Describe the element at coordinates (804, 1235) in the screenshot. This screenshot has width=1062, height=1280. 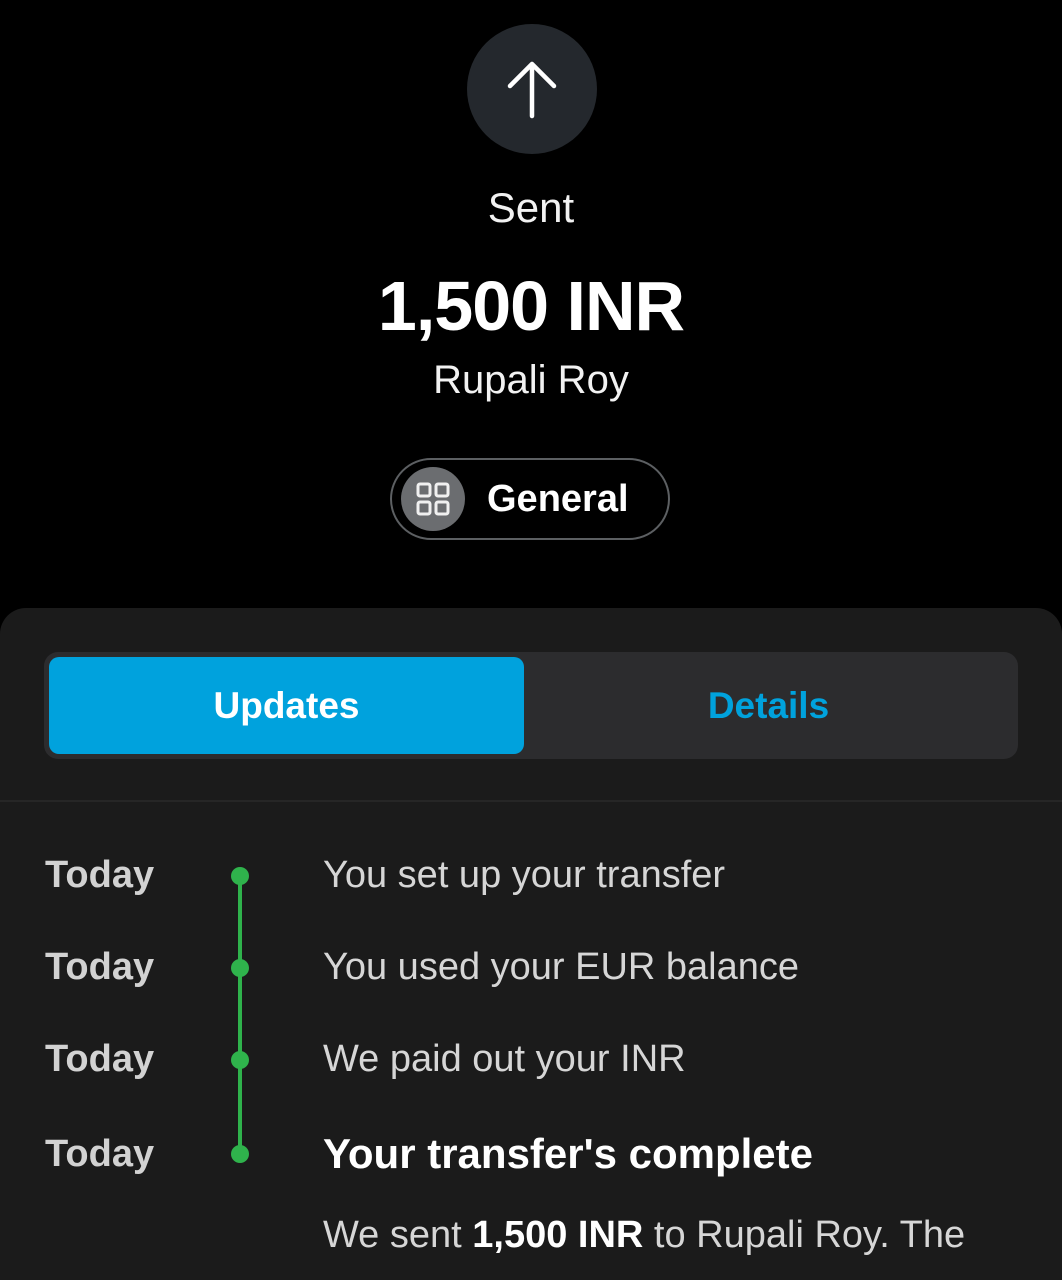
I see `completion-suffix: to Rupali Roy. The` at that location.